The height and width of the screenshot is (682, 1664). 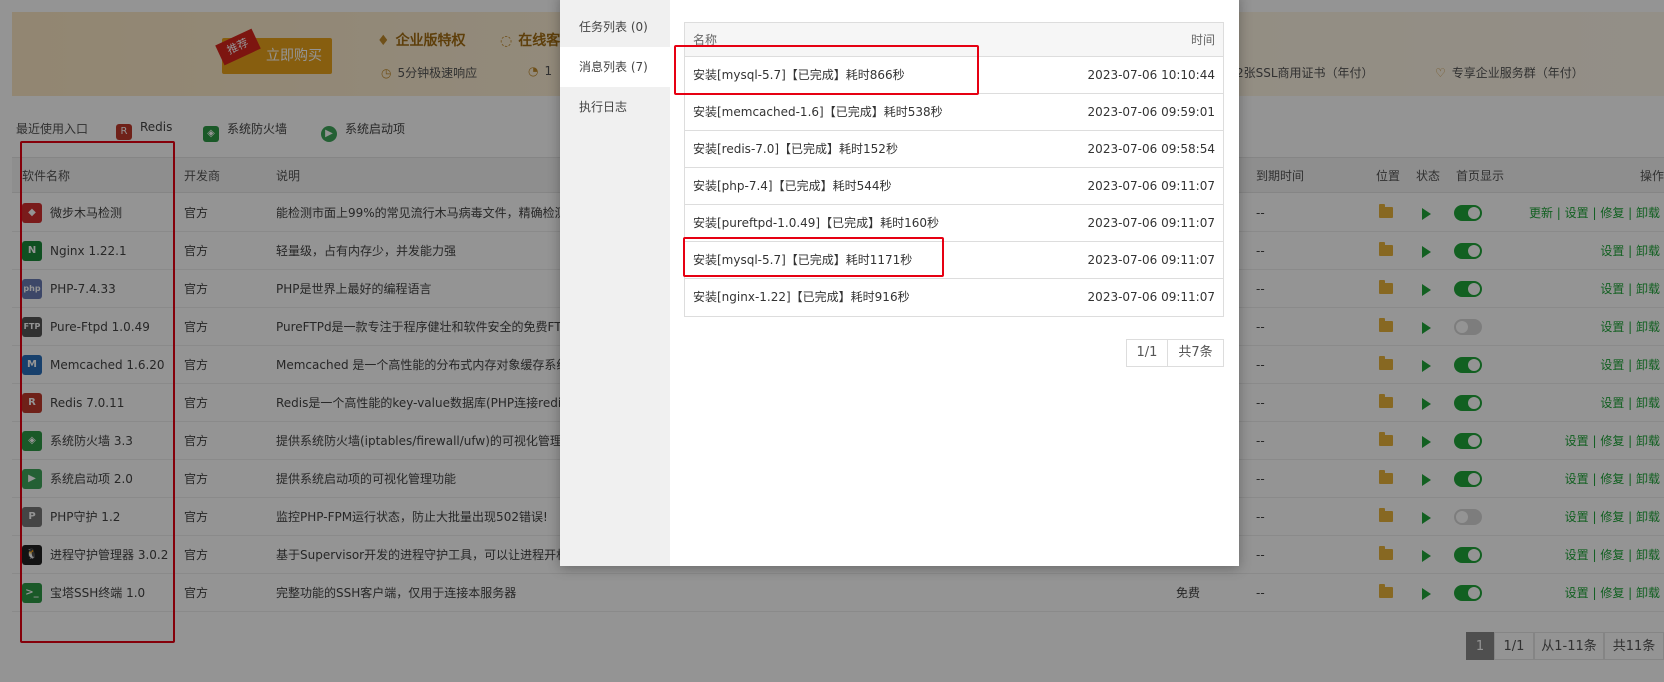 I want to click on message-time: 2023-07-06 10:10:44, so click(x=1151, y=75).